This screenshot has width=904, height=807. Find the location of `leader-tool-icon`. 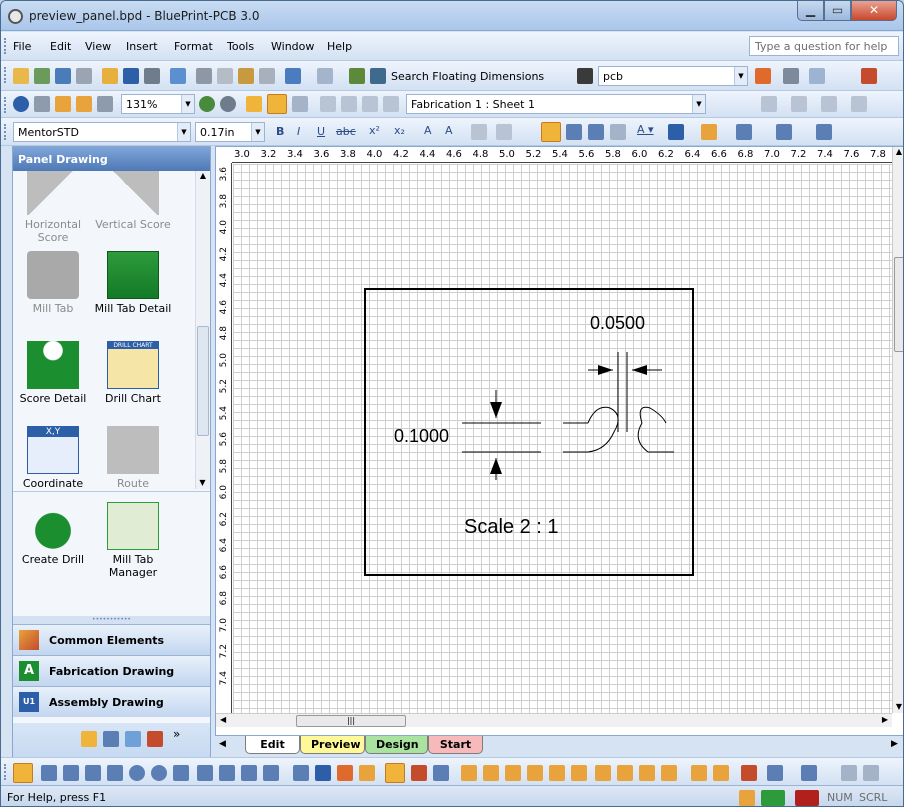

leader-tool-icon is located at coordinates (227, 773).